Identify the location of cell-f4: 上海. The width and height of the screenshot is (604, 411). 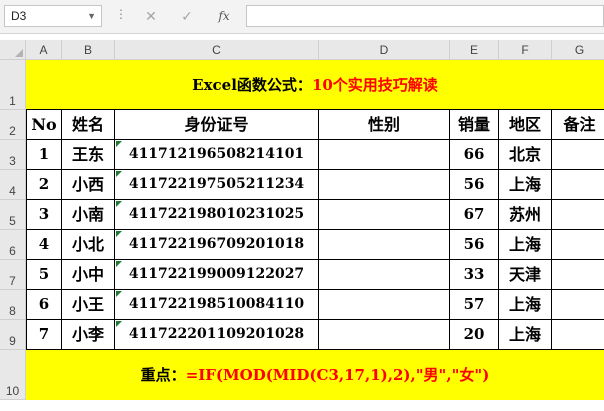
(525, 185).